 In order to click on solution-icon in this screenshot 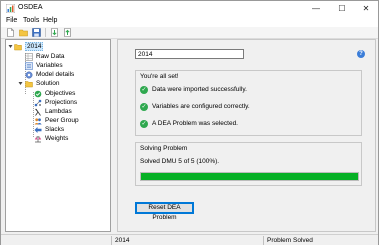, I will do `click(29, 83)`.